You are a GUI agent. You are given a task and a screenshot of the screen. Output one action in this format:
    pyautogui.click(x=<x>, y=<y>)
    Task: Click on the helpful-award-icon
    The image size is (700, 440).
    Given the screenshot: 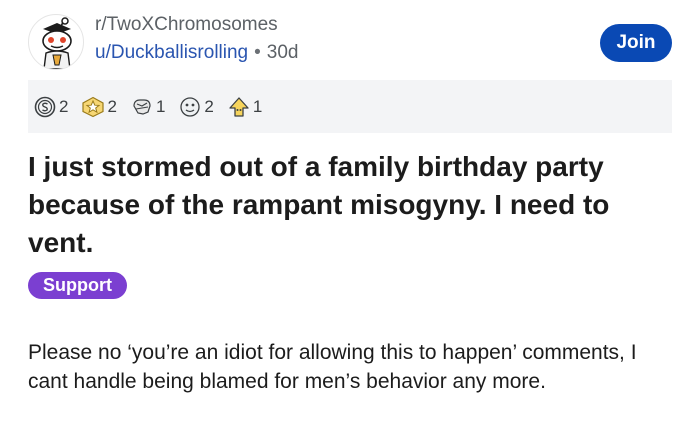 What is the action you would take?
    pyautogui.click(x=190, y=107)
    